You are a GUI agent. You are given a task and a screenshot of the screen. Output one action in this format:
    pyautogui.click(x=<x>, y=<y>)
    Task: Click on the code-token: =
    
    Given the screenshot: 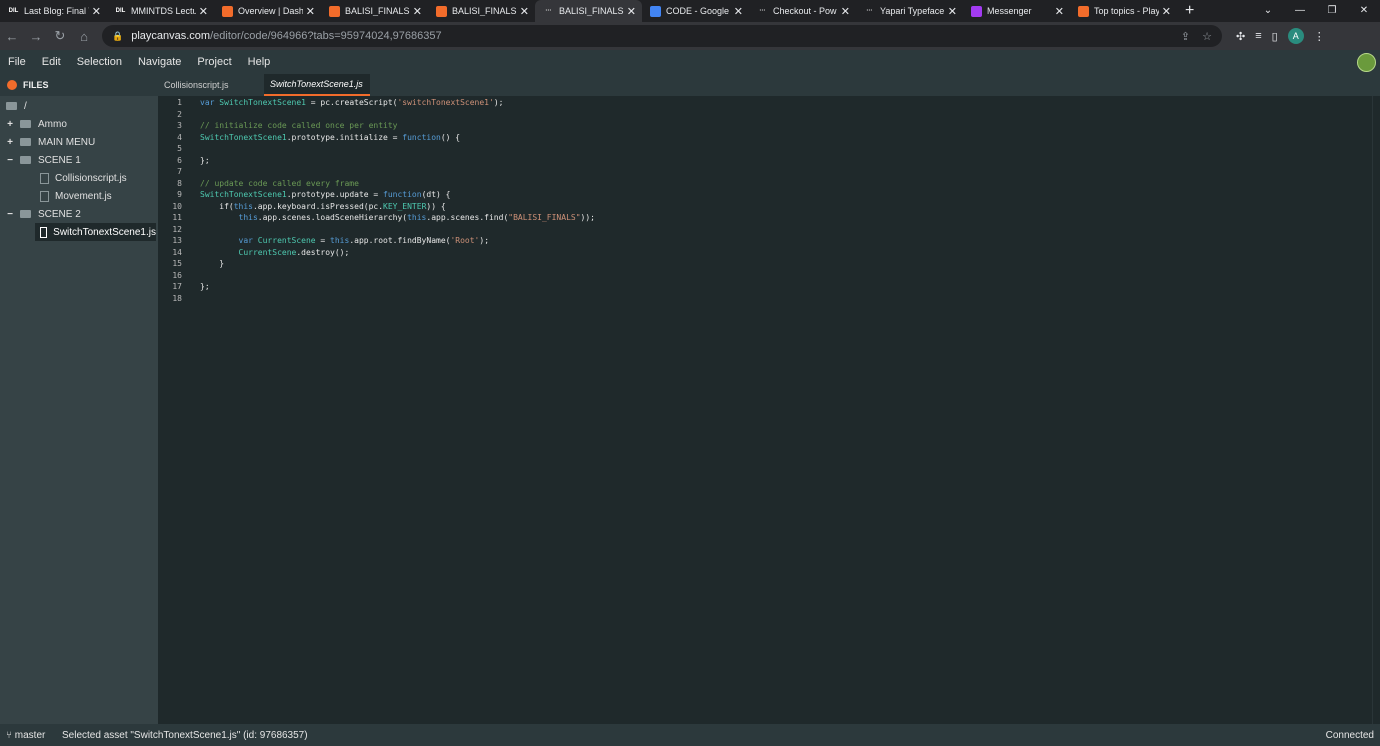 What is the action you would take?
    pyautogui.click(x=323, y=240)
    